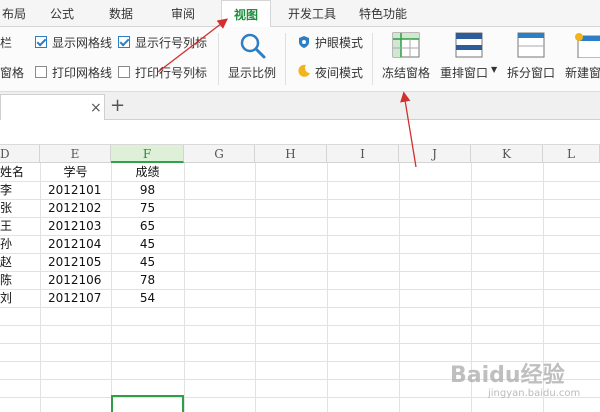 Image resolution: width=600 pixels, height=412 pixels. Describe the element at coordinates (582, 72) in the screenshot. I see `new-window-button: 新建窗` at that location.